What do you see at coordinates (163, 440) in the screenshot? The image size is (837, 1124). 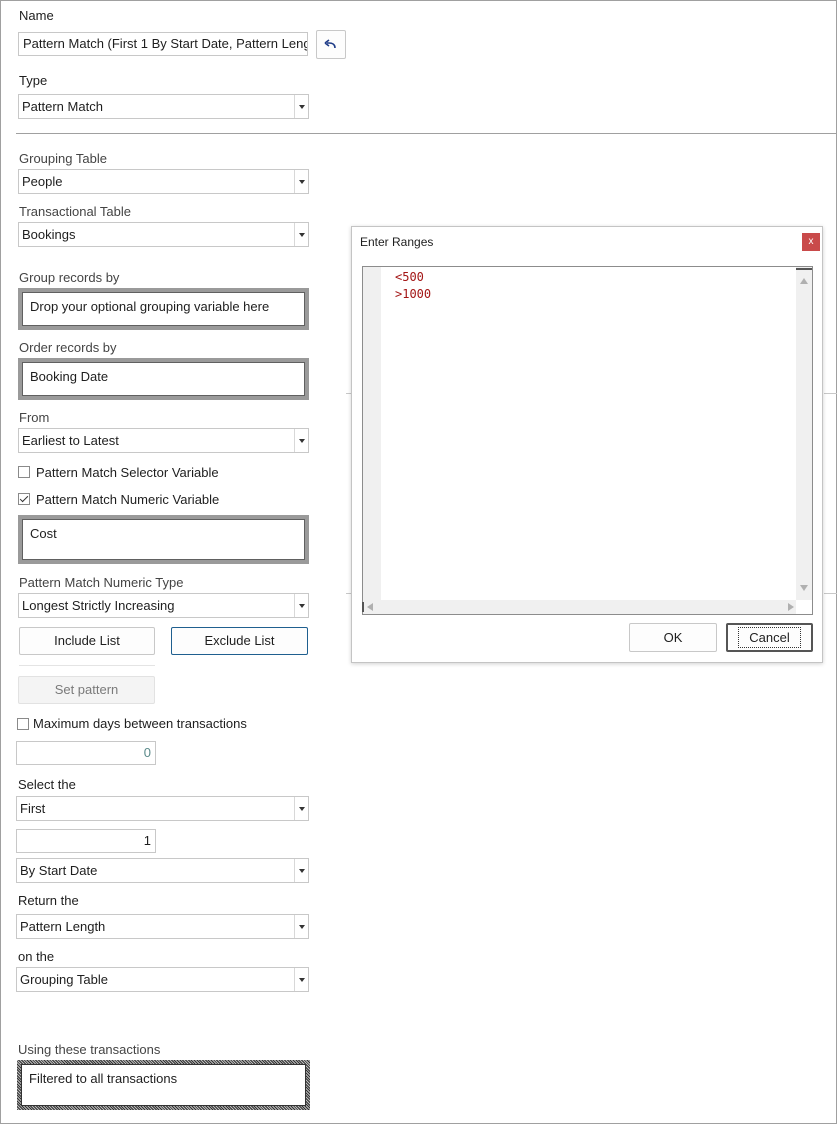 I see `from-select: Earliest to Latest` at bounding box center [163, 440].